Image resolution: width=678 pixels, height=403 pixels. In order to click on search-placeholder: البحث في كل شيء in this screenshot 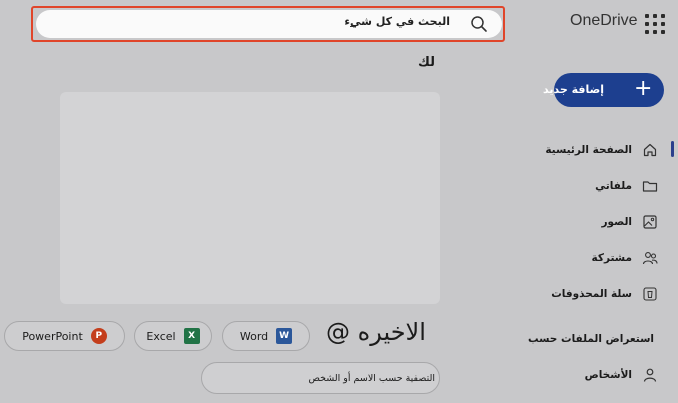, I will do `click(397, 21)`.